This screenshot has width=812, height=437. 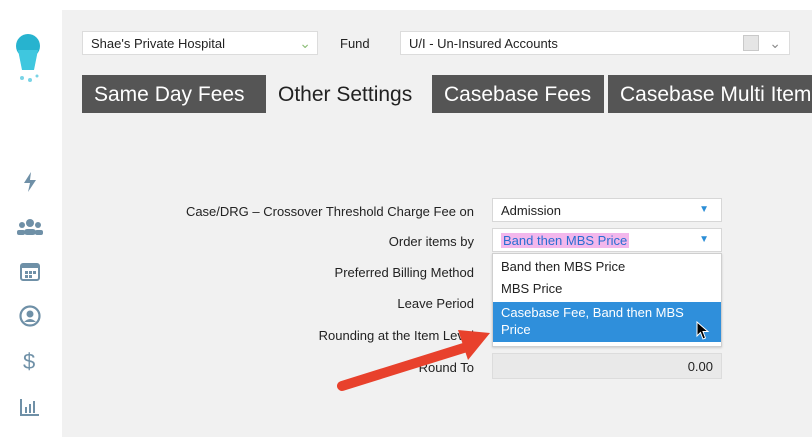 I want to click on cursor-icon, so click(x=703, y=330).